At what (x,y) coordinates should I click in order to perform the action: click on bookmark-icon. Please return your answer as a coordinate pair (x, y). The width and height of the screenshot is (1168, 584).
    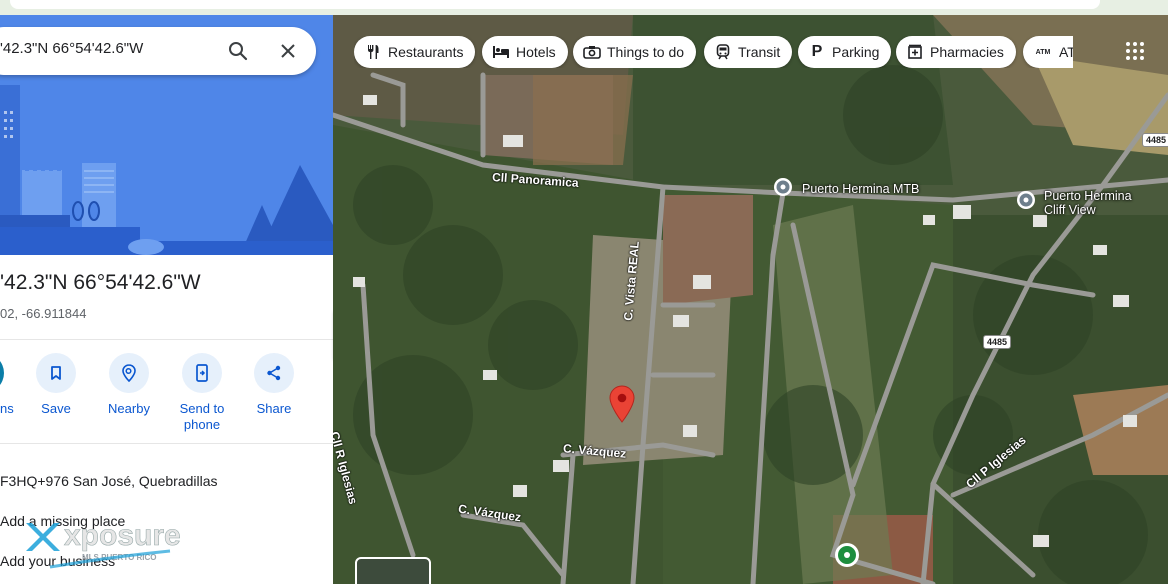
    Looking at the image, I should click on (56, 373).